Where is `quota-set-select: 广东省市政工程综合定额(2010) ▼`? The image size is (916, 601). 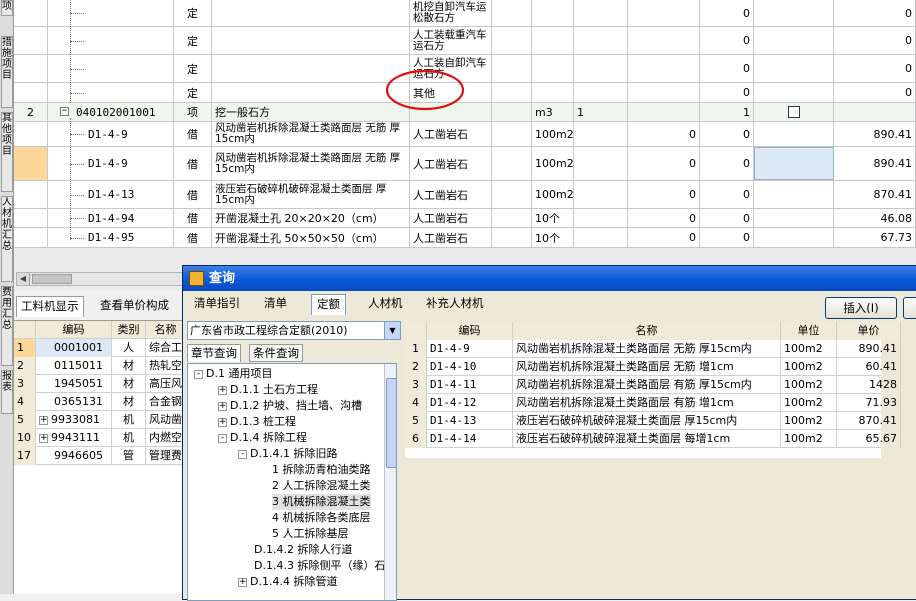 quota-set-select: 广东省市政工程综合定额(2010) ▼ is located at coordinates (294, 330).